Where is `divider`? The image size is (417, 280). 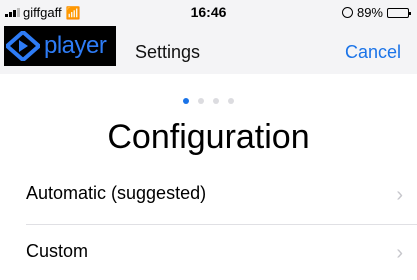
divider is located at coordinates (221, 224).